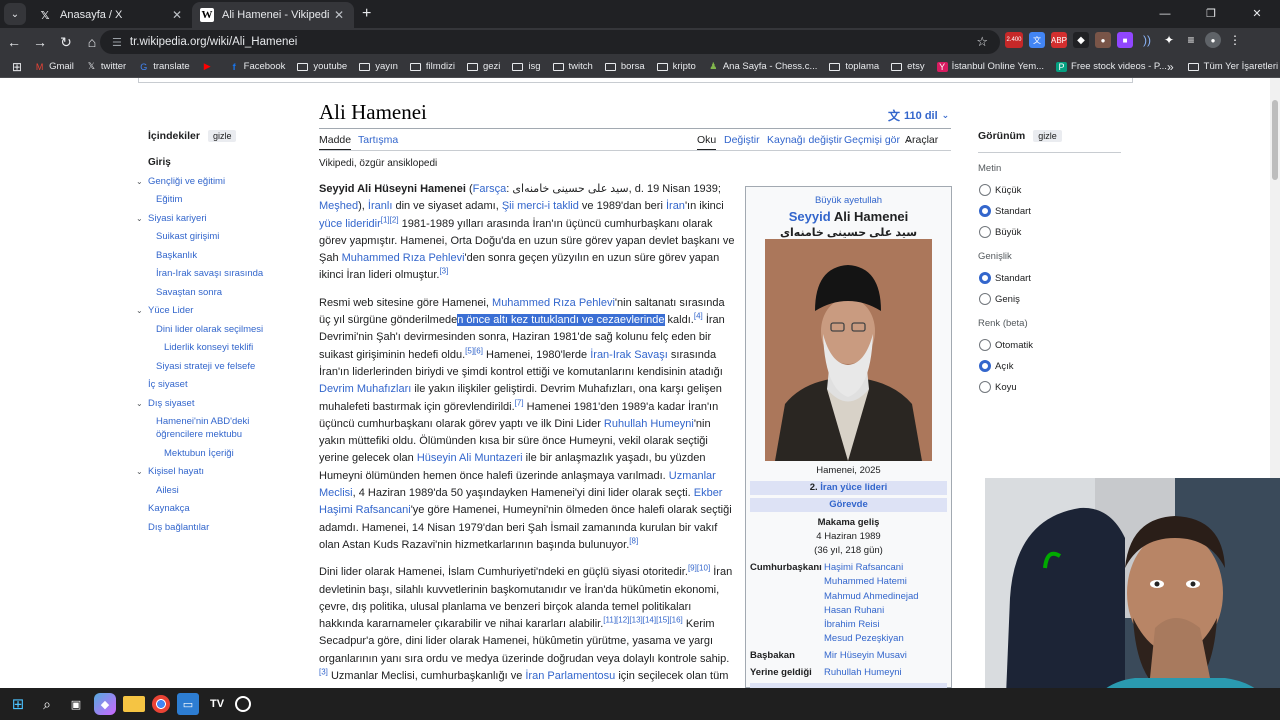 The image size is (1280, 720). What do you see at coordinates (273, 15) in the screenshot?
I see `tab-wikipedia: W Ali Hamenei - Vikipedi ✕` at bounding box center [273, 15].